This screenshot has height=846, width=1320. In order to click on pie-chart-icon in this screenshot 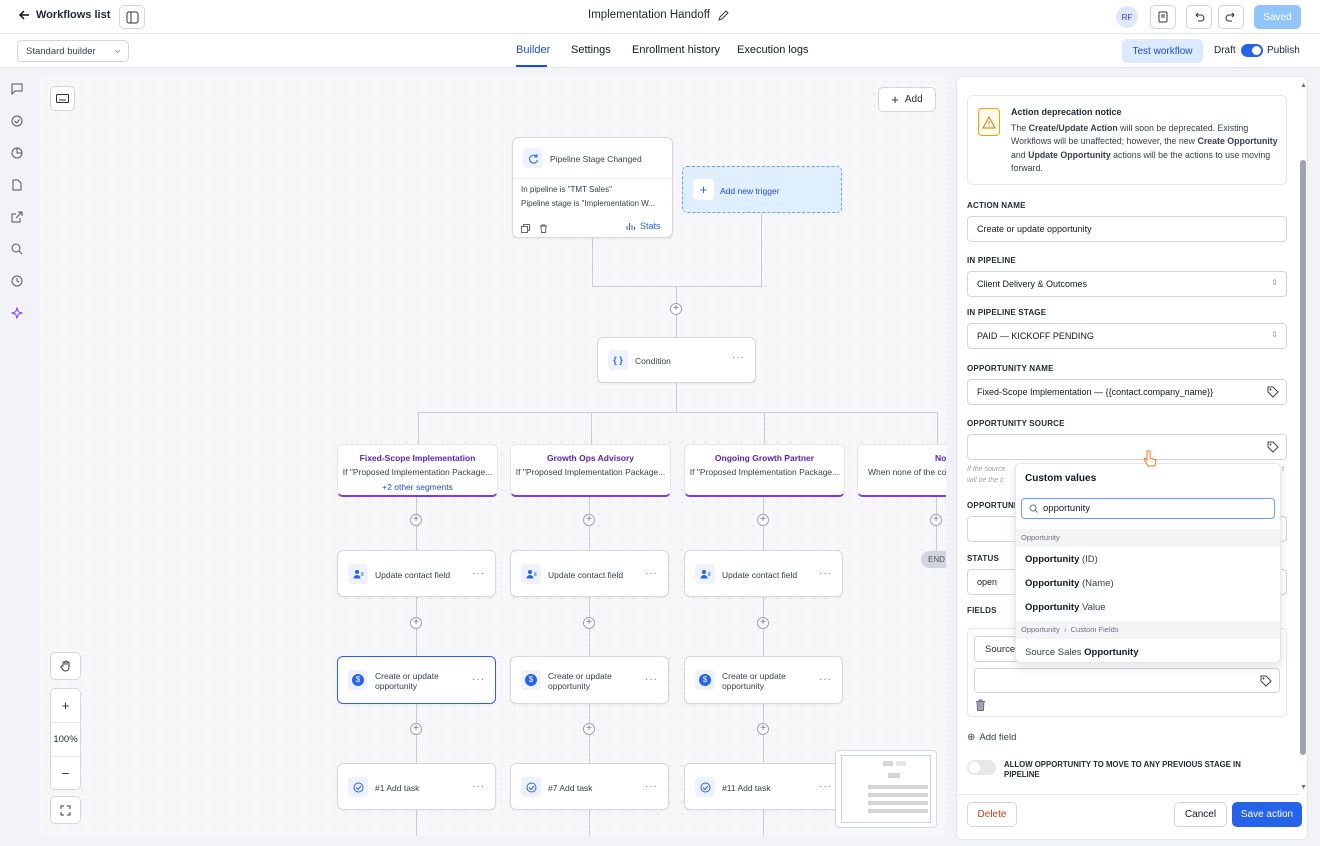, I will do `click(17, 153)`.